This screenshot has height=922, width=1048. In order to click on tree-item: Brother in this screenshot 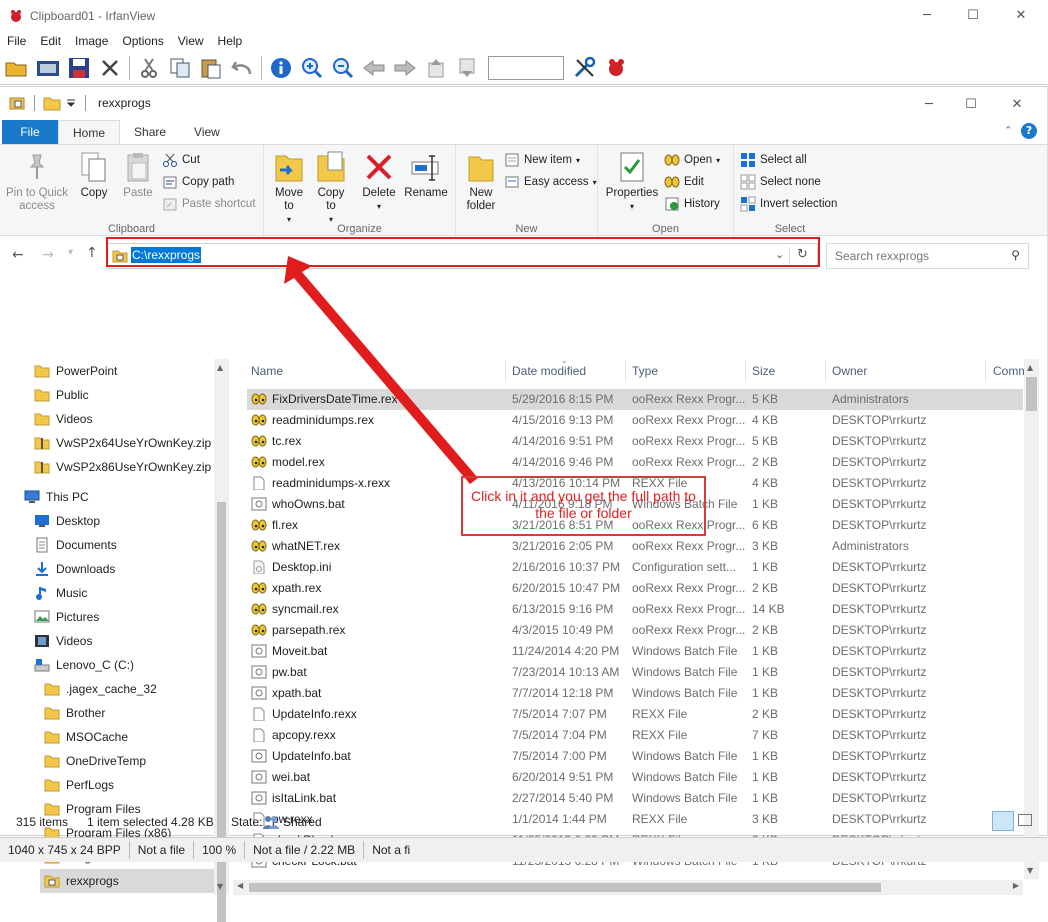, I will do `click(127, 713)`.